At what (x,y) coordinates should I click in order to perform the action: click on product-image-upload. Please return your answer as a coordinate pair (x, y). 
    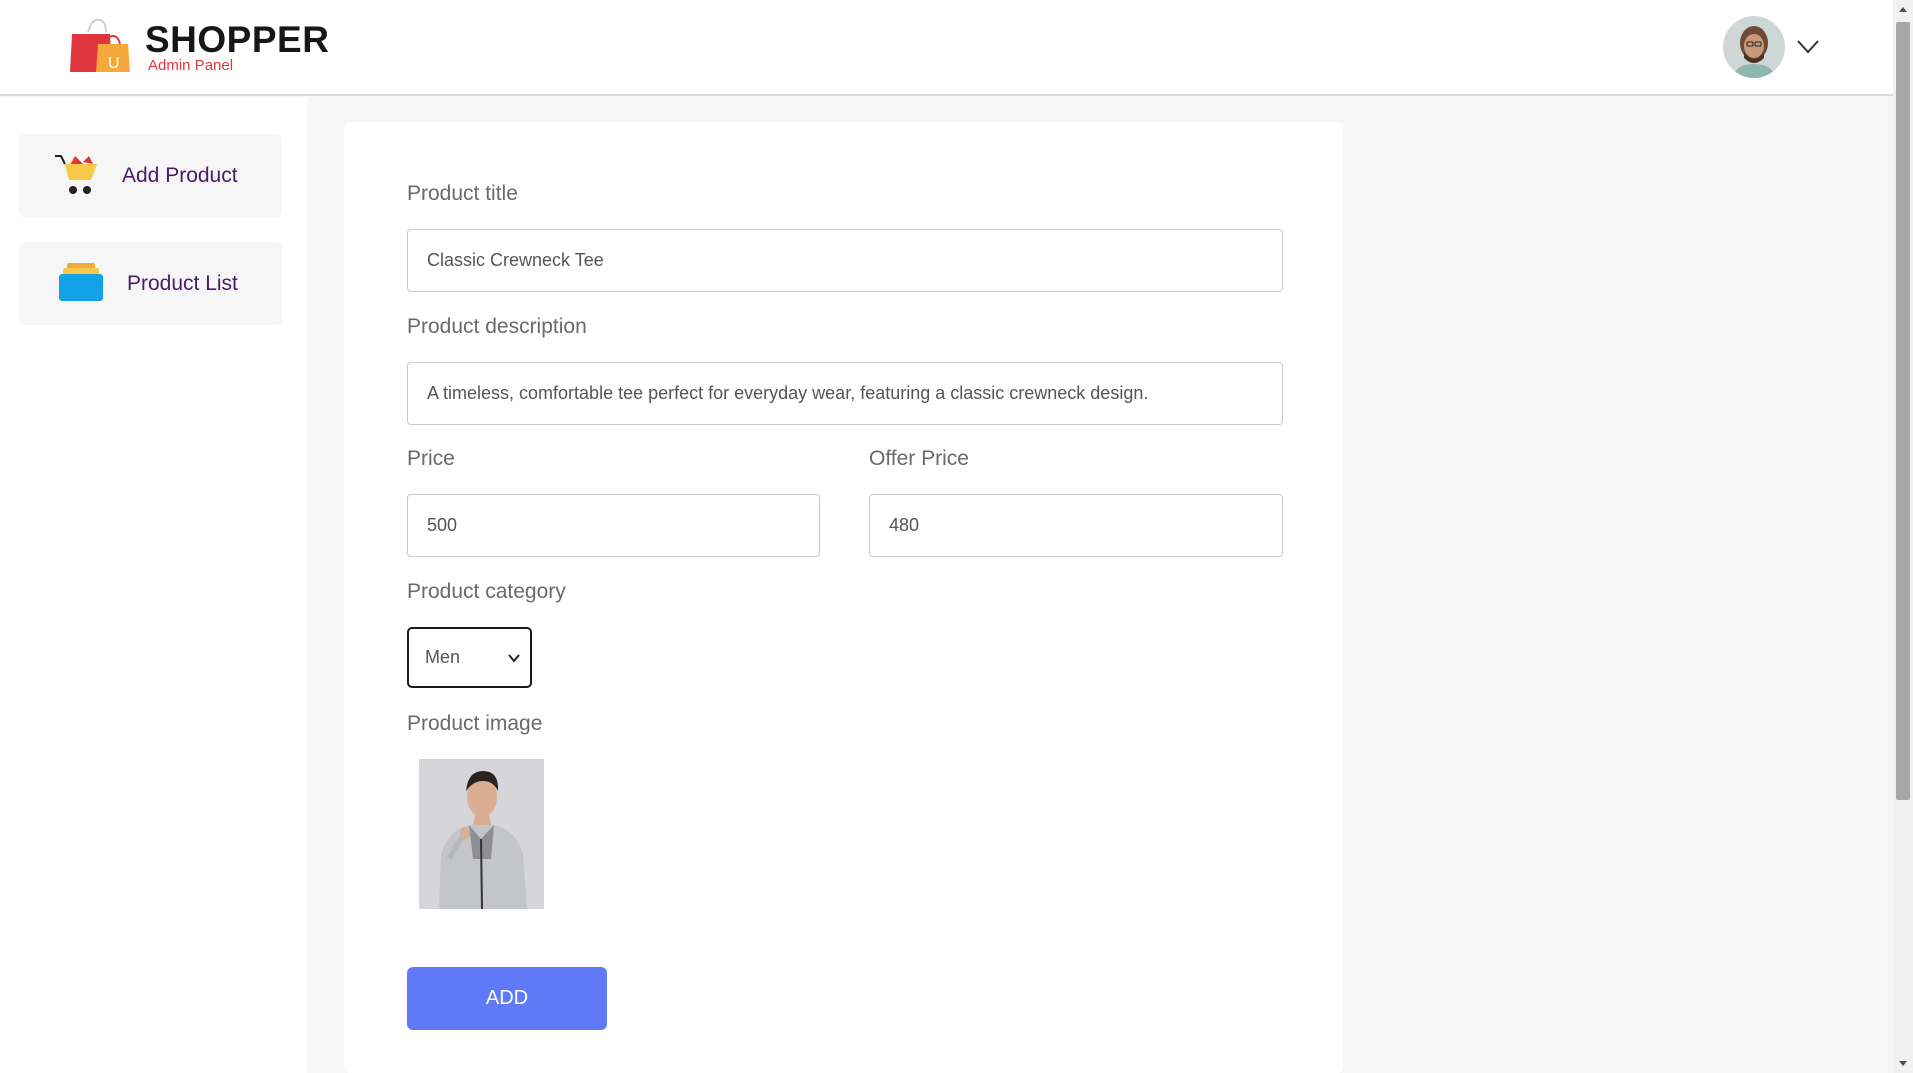
    Looking at the image, I should click on (481, 834).